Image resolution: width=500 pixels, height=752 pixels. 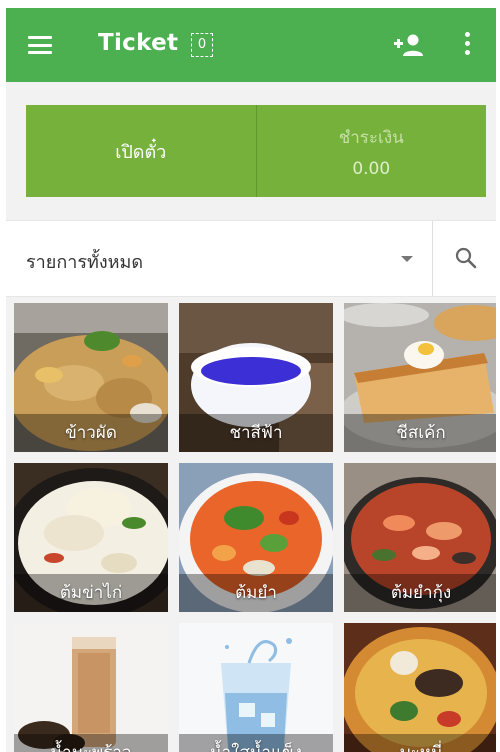 What do you see at coordinates (251, 45) in the screenshot?
I see `app-bar: Ticket 0` at bounding box center [251, 45].